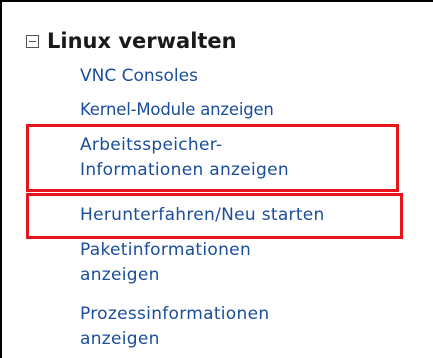 This screenshot has width=433, height=358. Describe the element at coordinates (32, 41) in the screenshot. I see `collapse-icon` at that location.